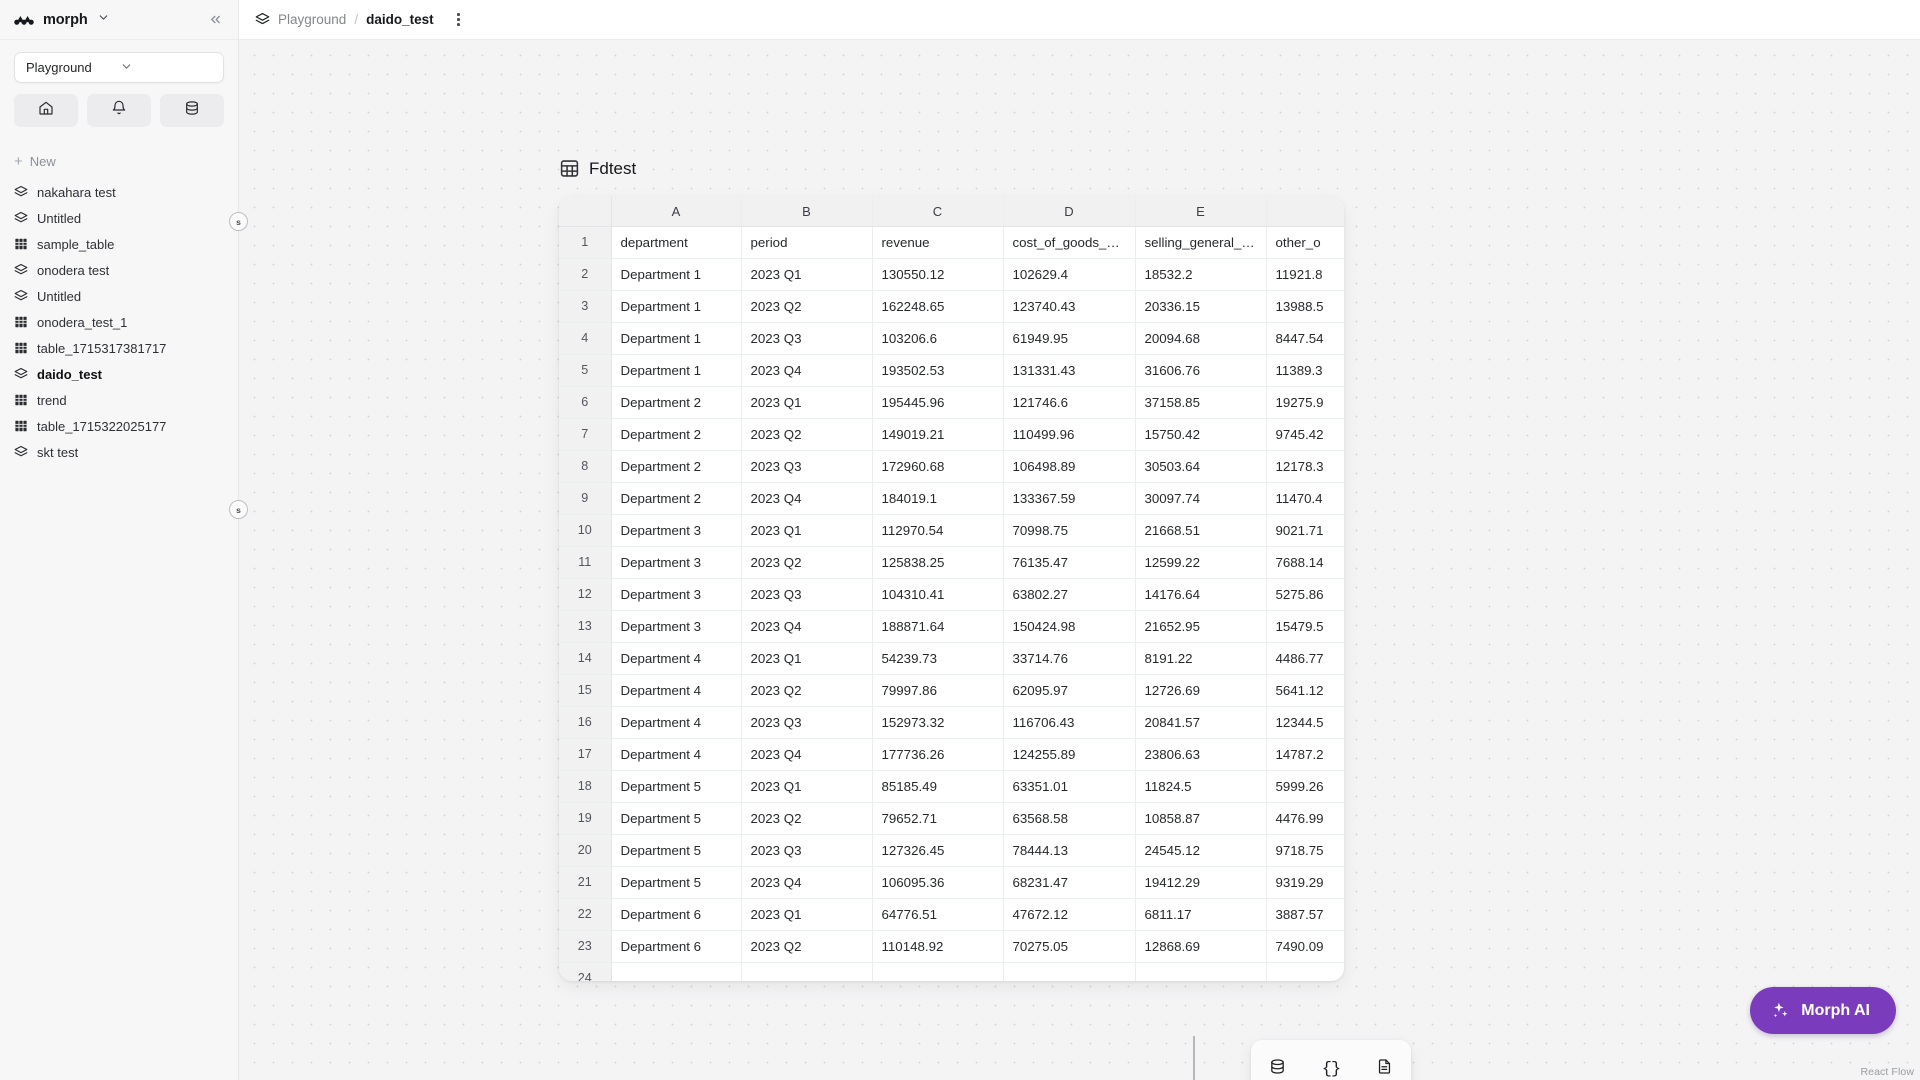 This screenshot has height=1080, width=1920. I want to click on table-cell: 184019.1, so click(938, 498).